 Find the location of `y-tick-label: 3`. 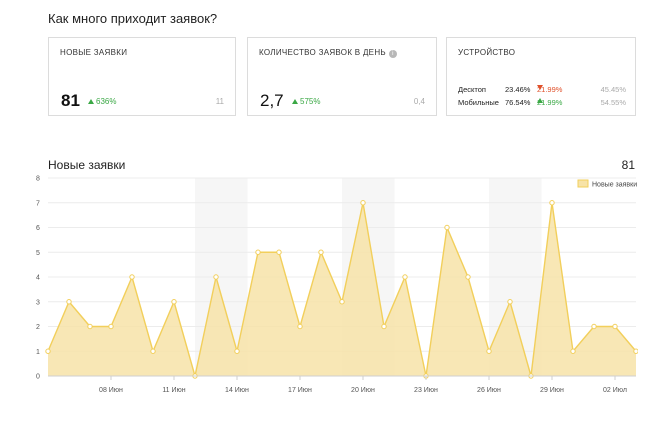

y-tick-label: 3 is located at coordinates (38, 302).